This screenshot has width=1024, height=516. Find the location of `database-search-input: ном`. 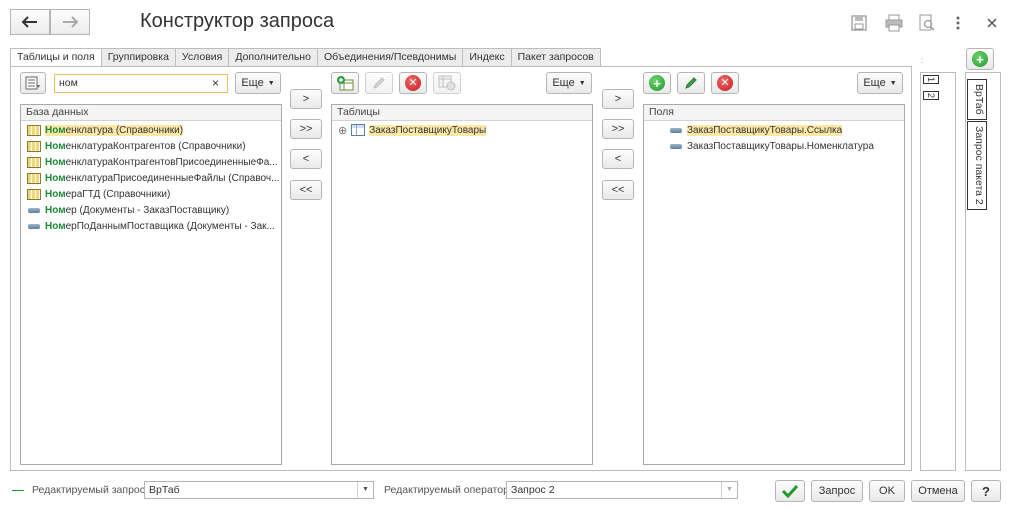

database-search-input: ном is located at coordinates (68, 83).